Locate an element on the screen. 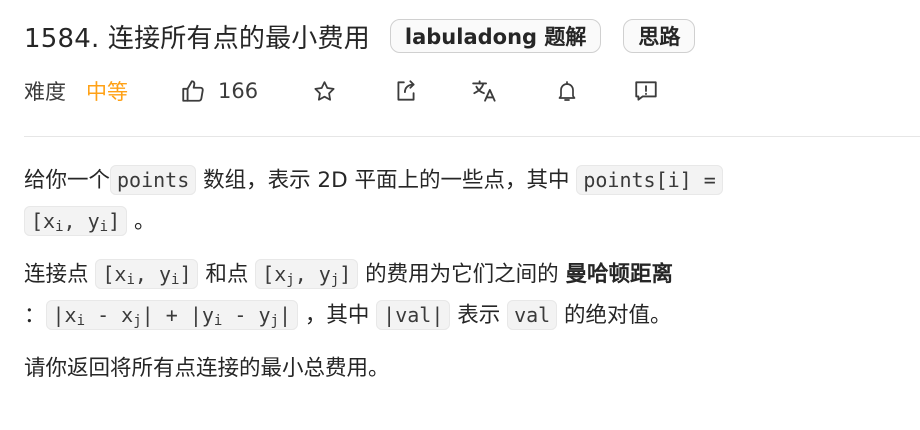 Image resolution: width=920 pixels, height=430 pixels. difficulty-label: 难度 is located at coordinates (45, 92).